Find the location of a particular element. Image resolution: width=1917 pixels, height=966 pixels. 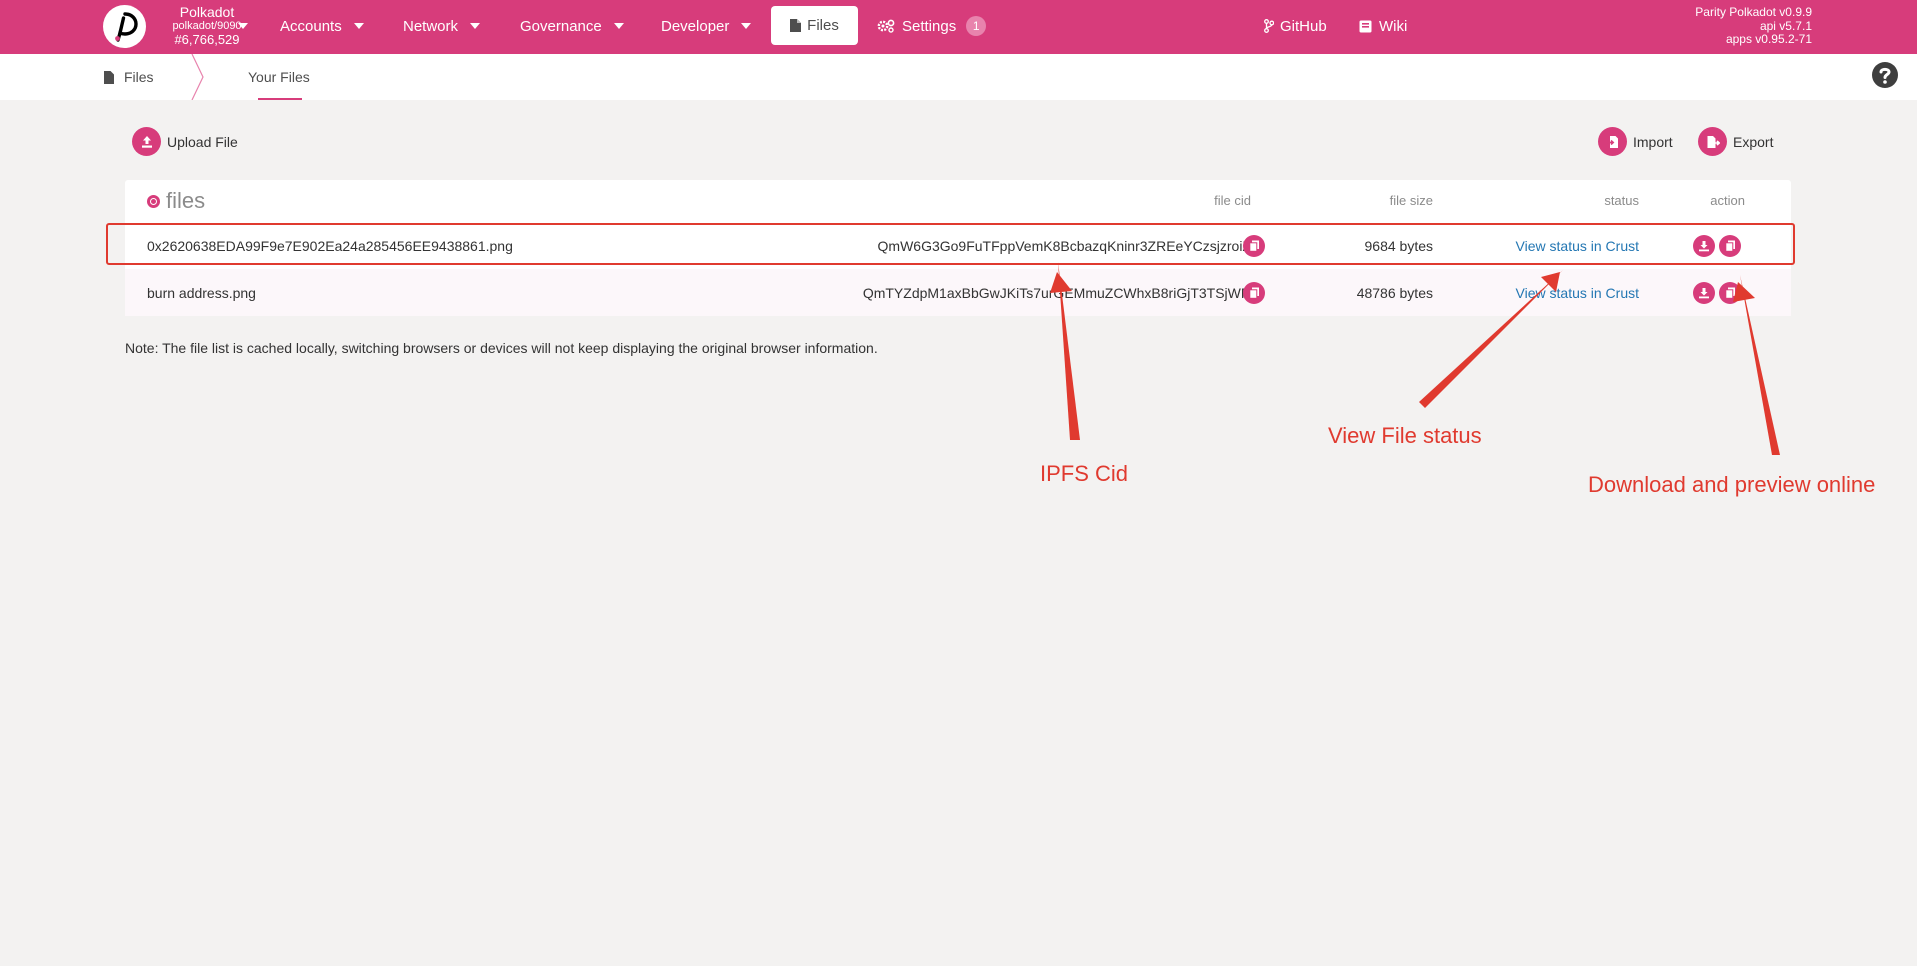

file-import-icon is located at coordinates (1612, 141).